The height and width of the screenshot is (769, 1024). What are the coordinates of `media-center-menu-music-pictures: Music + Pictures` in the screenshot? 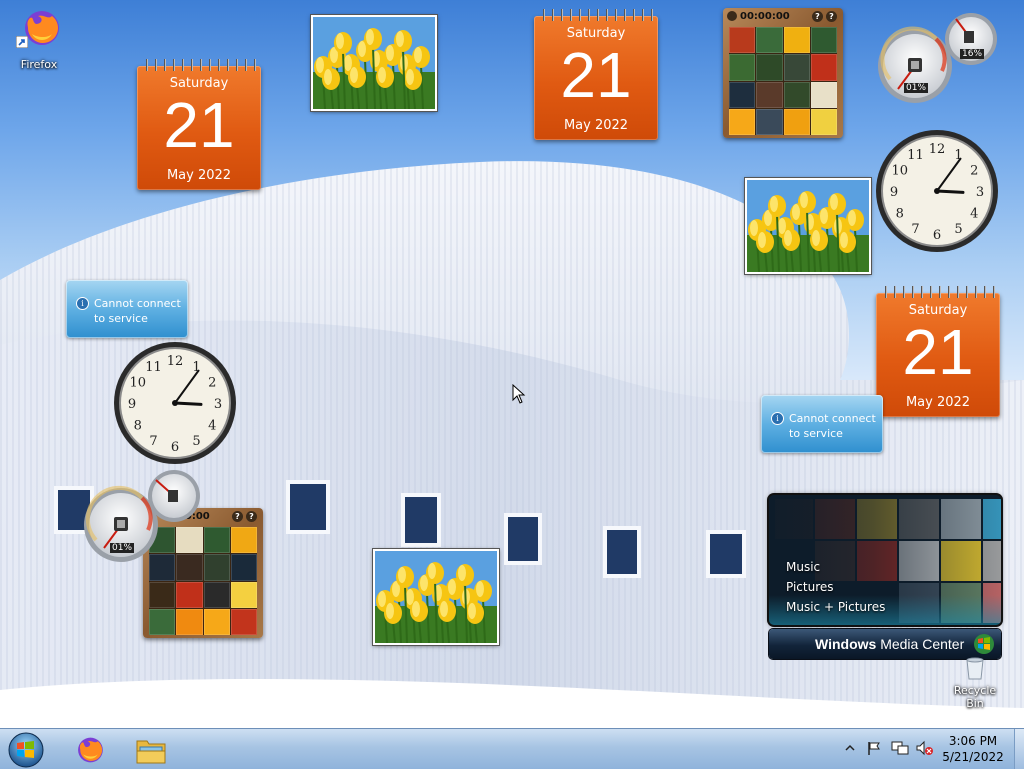 It's located at (835, 607).